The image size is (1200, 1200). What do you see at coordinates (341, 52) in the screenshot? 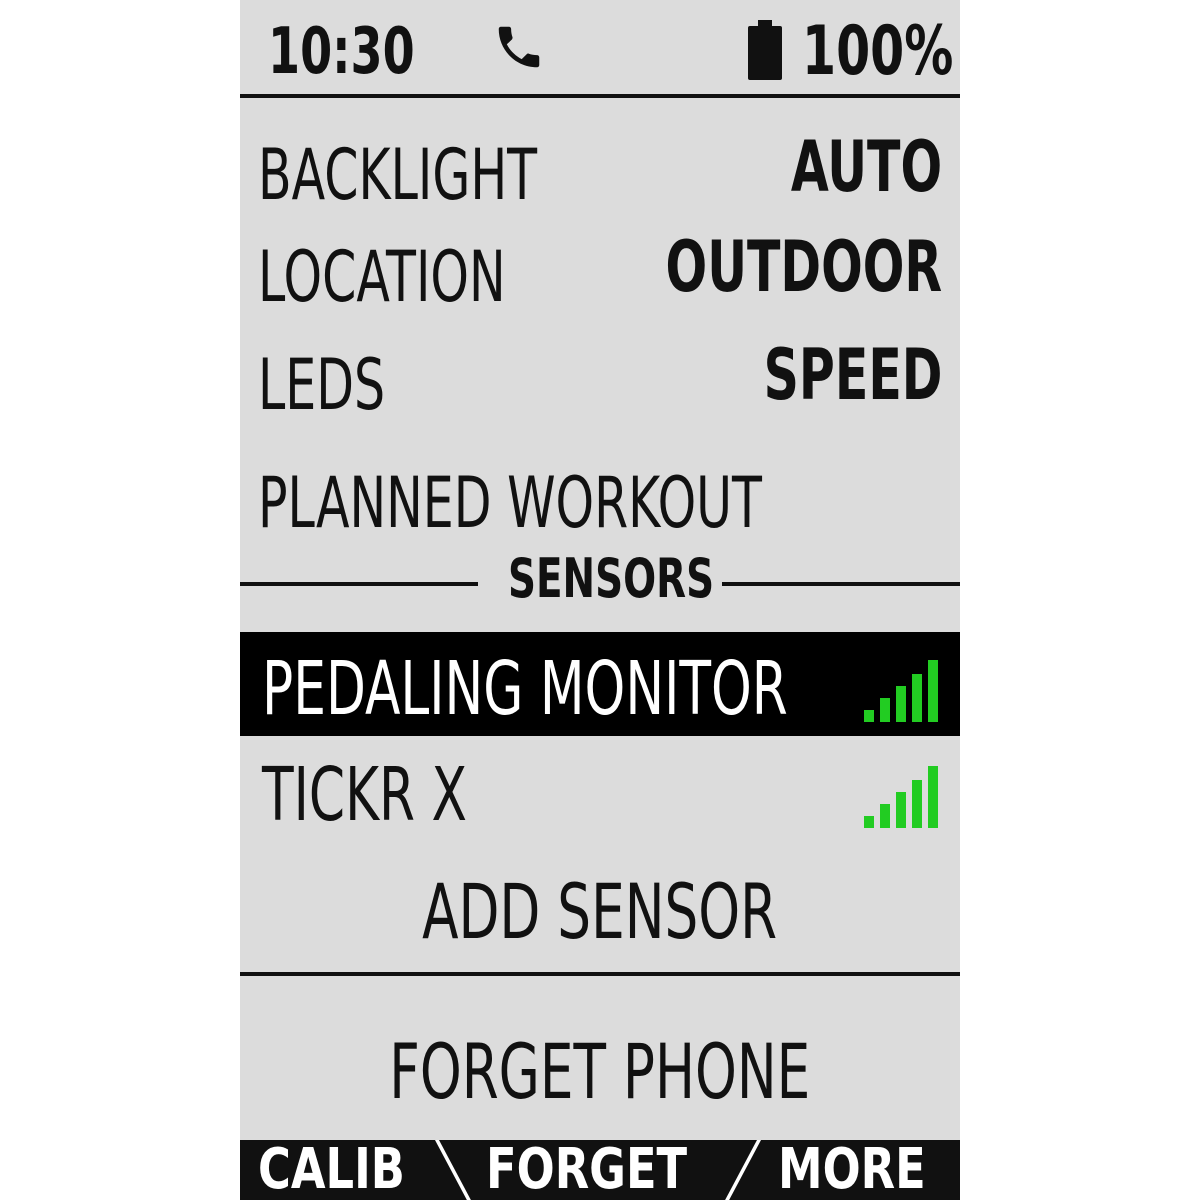
I see `clock-time: 10:30` at bounding box center [341, 52].